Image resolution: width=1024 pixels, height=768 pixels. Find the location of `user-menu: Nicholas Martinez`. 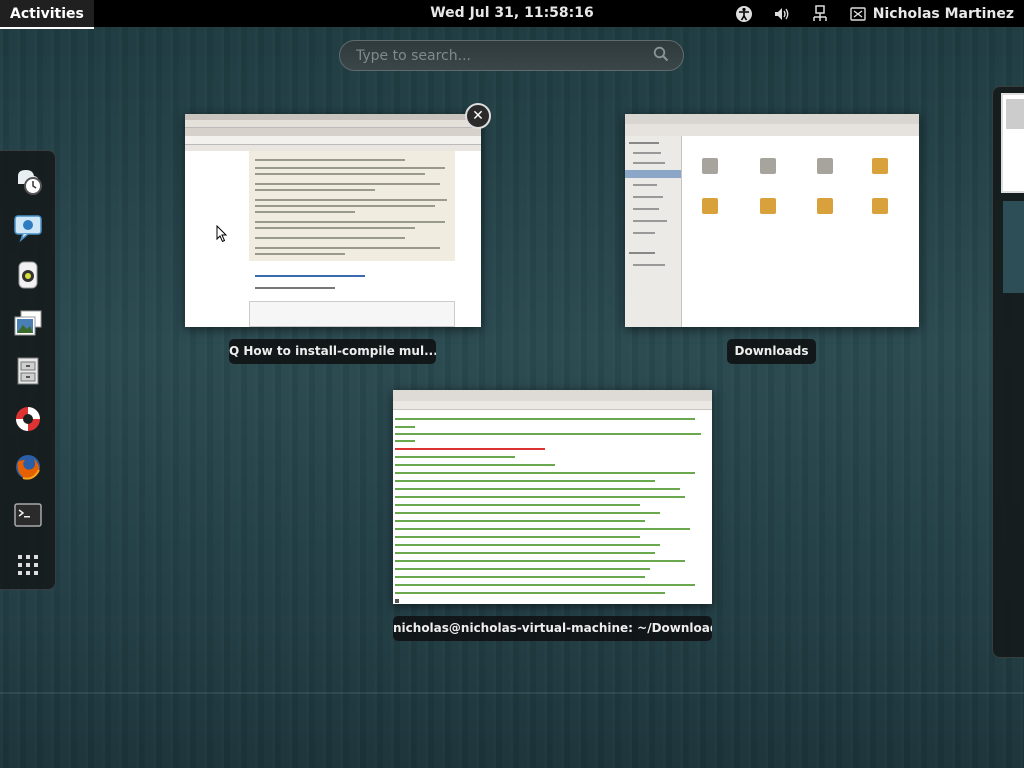

user-menu: Nicholas Martinez is located at coordinates (931, 14).